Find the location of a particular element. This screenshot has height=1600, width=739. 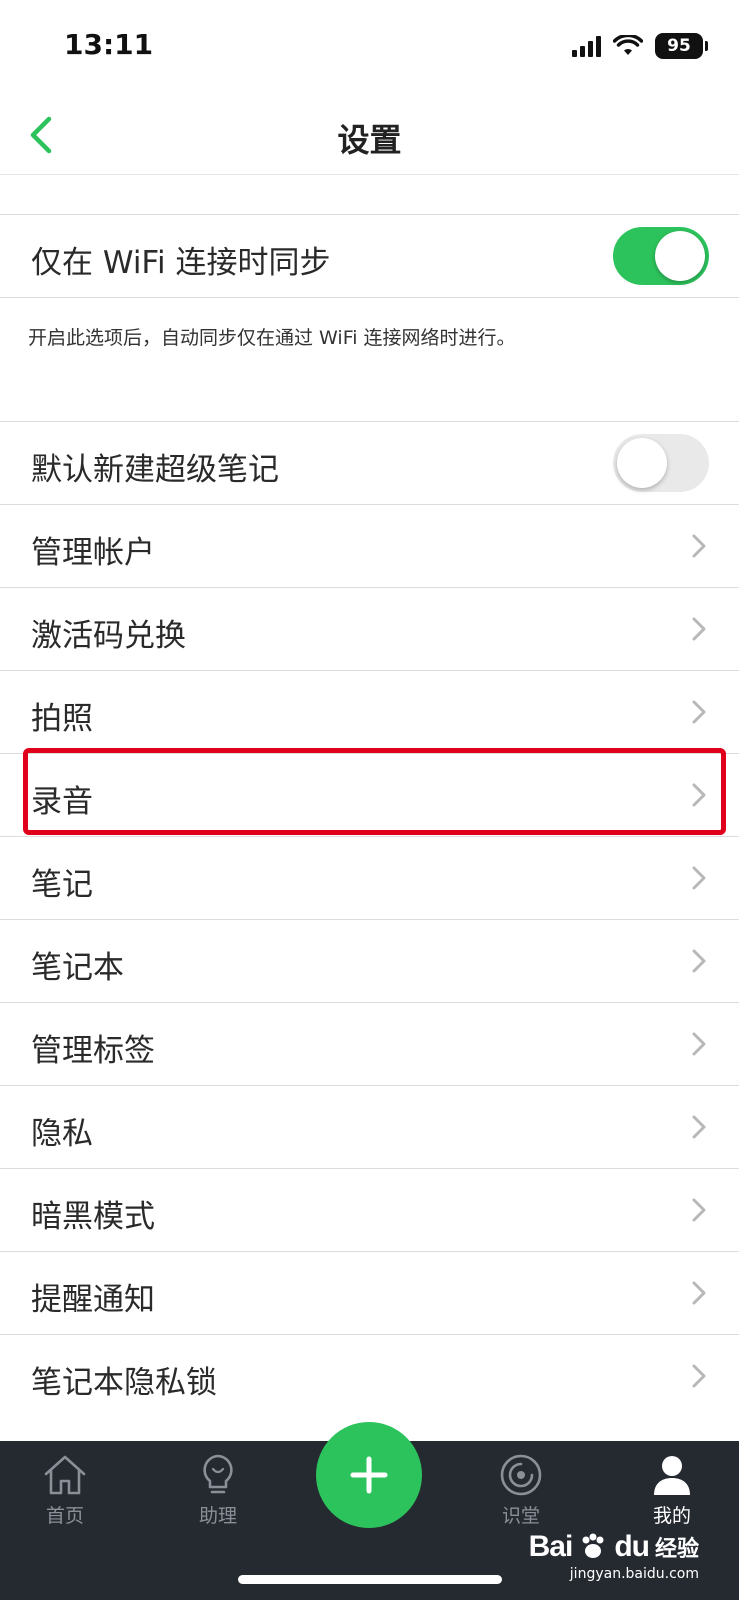

menu-item-label: 录音 is located at coordinates (62, 802).